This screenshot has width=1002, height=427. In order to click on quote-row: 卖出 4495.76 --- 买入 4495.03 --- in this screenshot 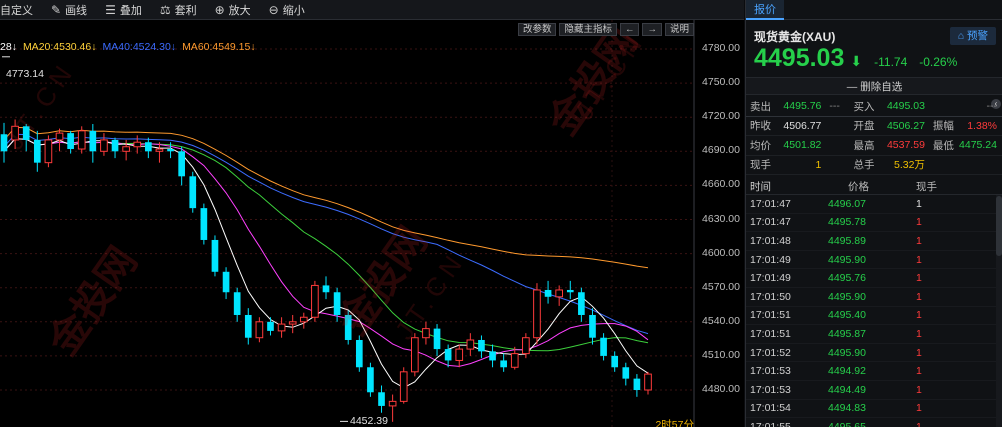, I will do `click(874, 107)`.